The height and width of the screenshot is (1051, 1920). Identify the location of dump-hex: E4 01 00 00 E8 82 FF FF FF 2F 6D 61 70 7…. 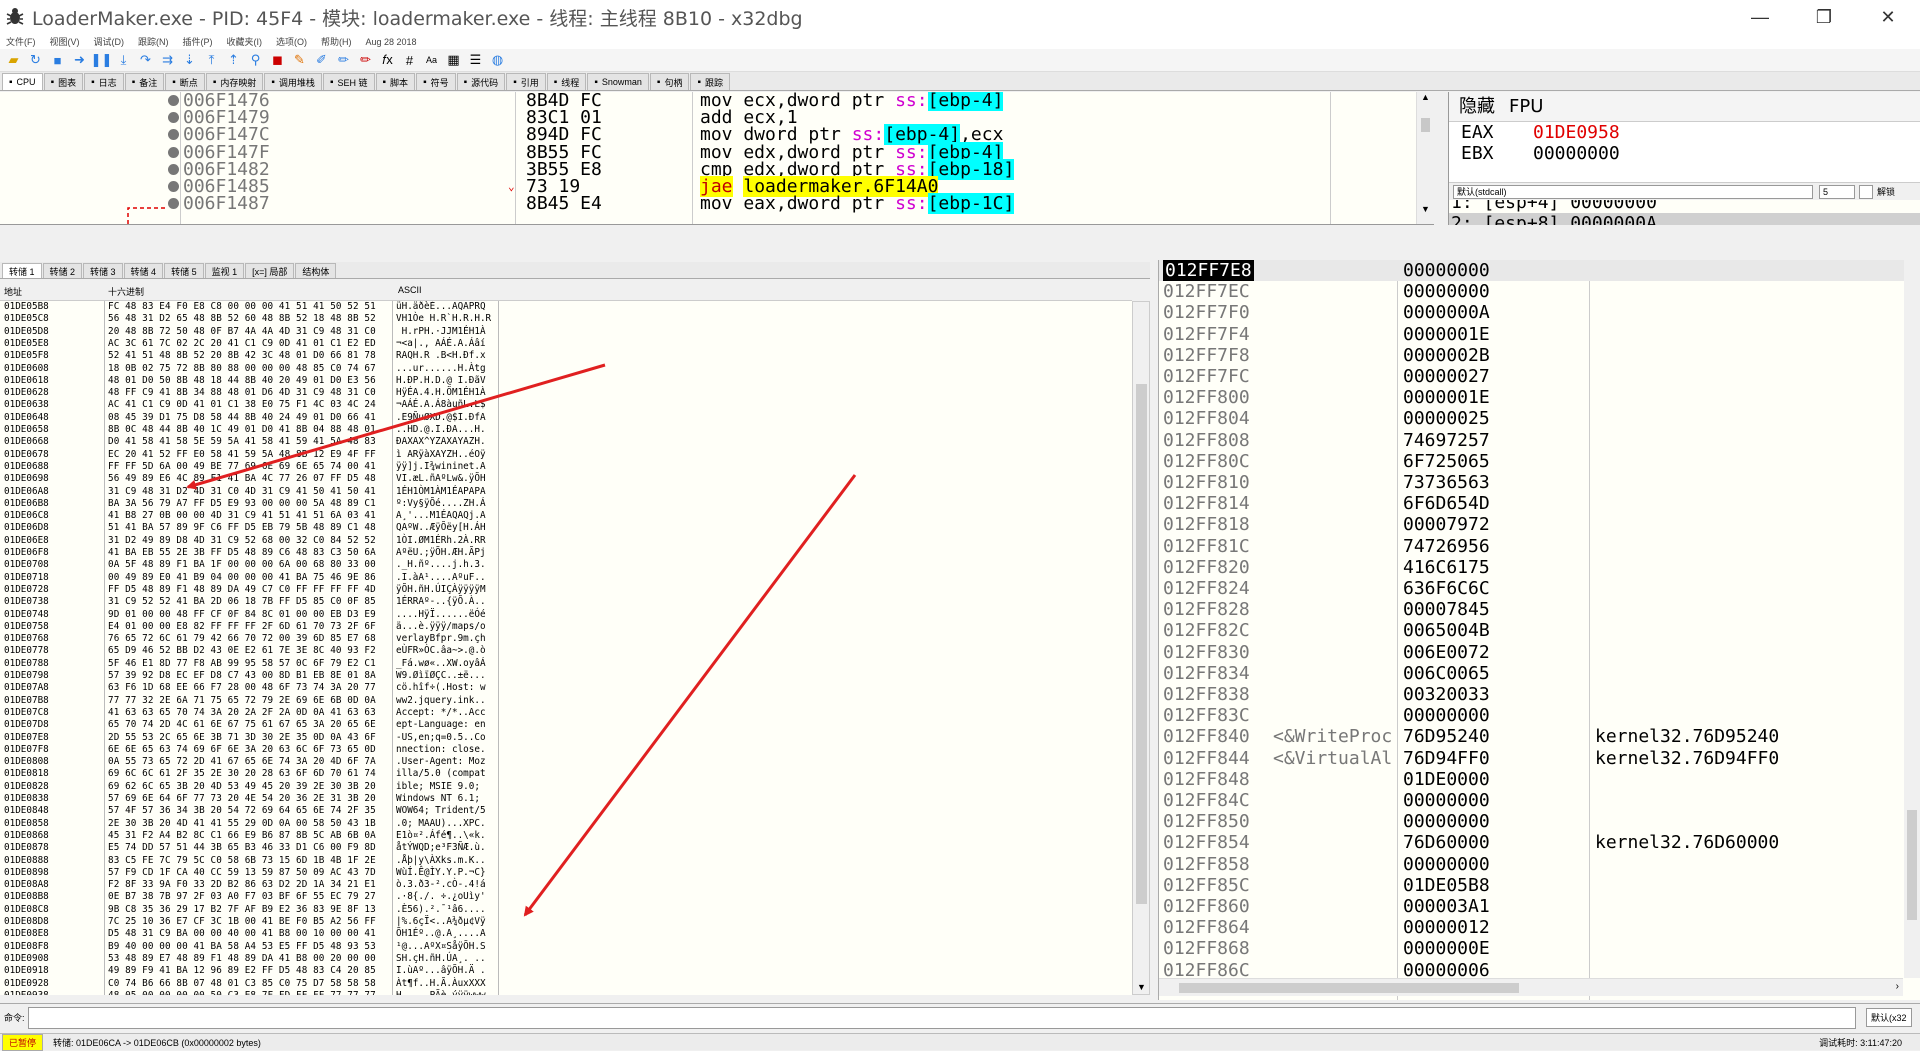
(242, 627).